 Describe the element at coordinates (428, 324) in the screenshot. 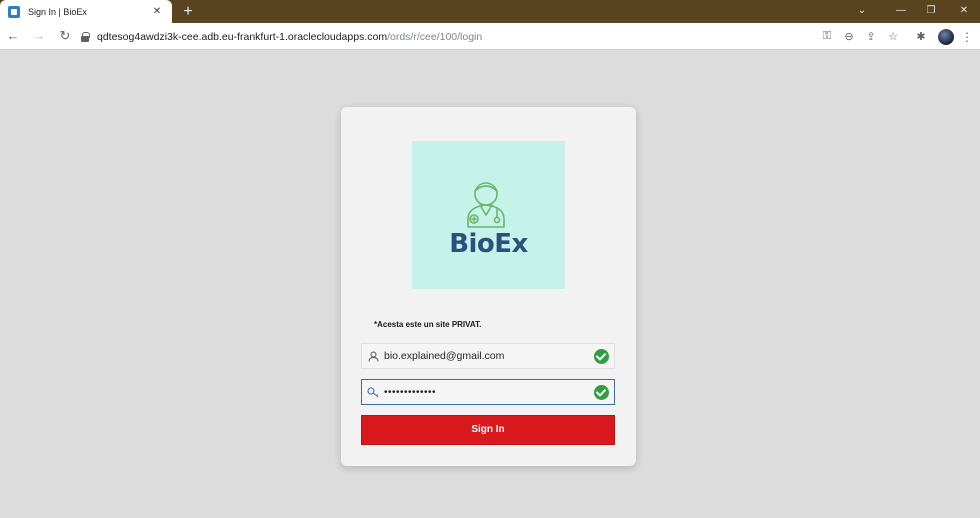

I see `private-site-notice: *Acesta este un site PRIVAT.` at that location.